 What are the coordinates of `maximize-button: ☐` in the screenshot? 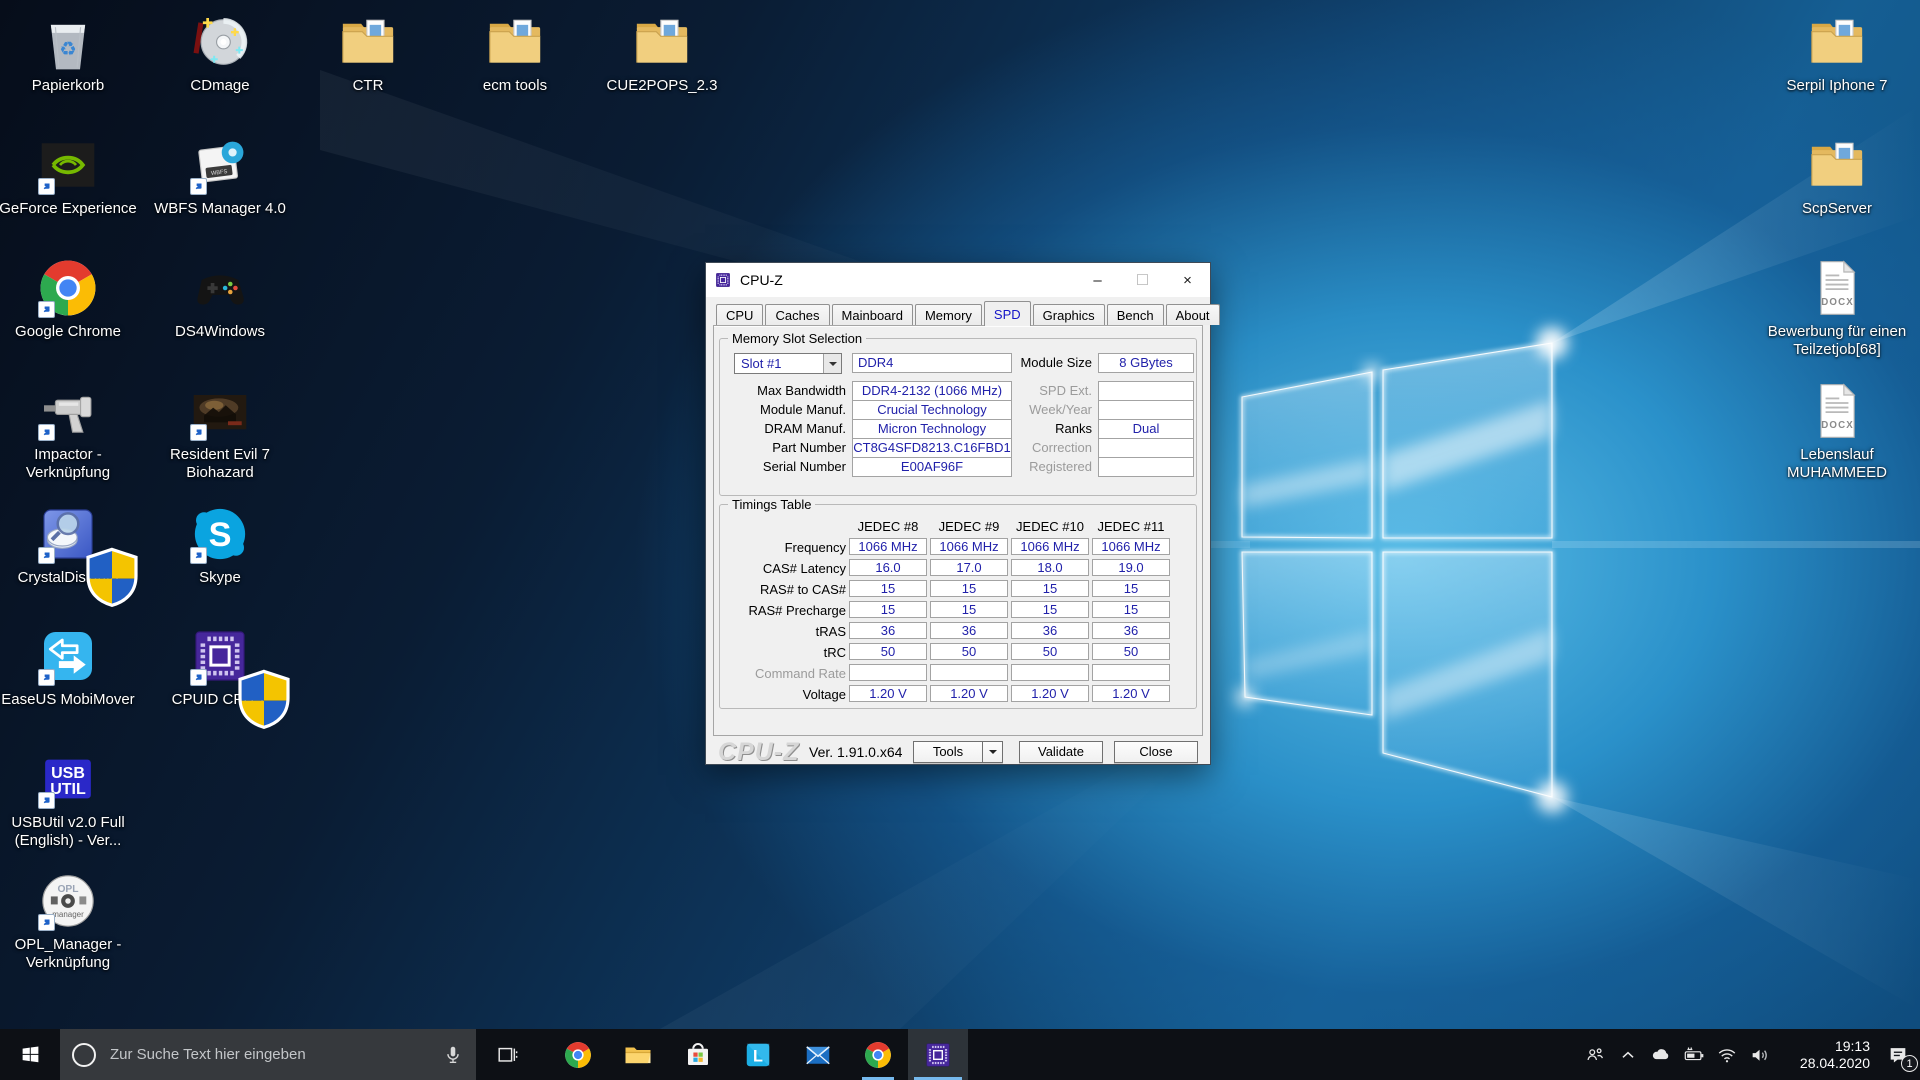 It's located at (1142, 280).